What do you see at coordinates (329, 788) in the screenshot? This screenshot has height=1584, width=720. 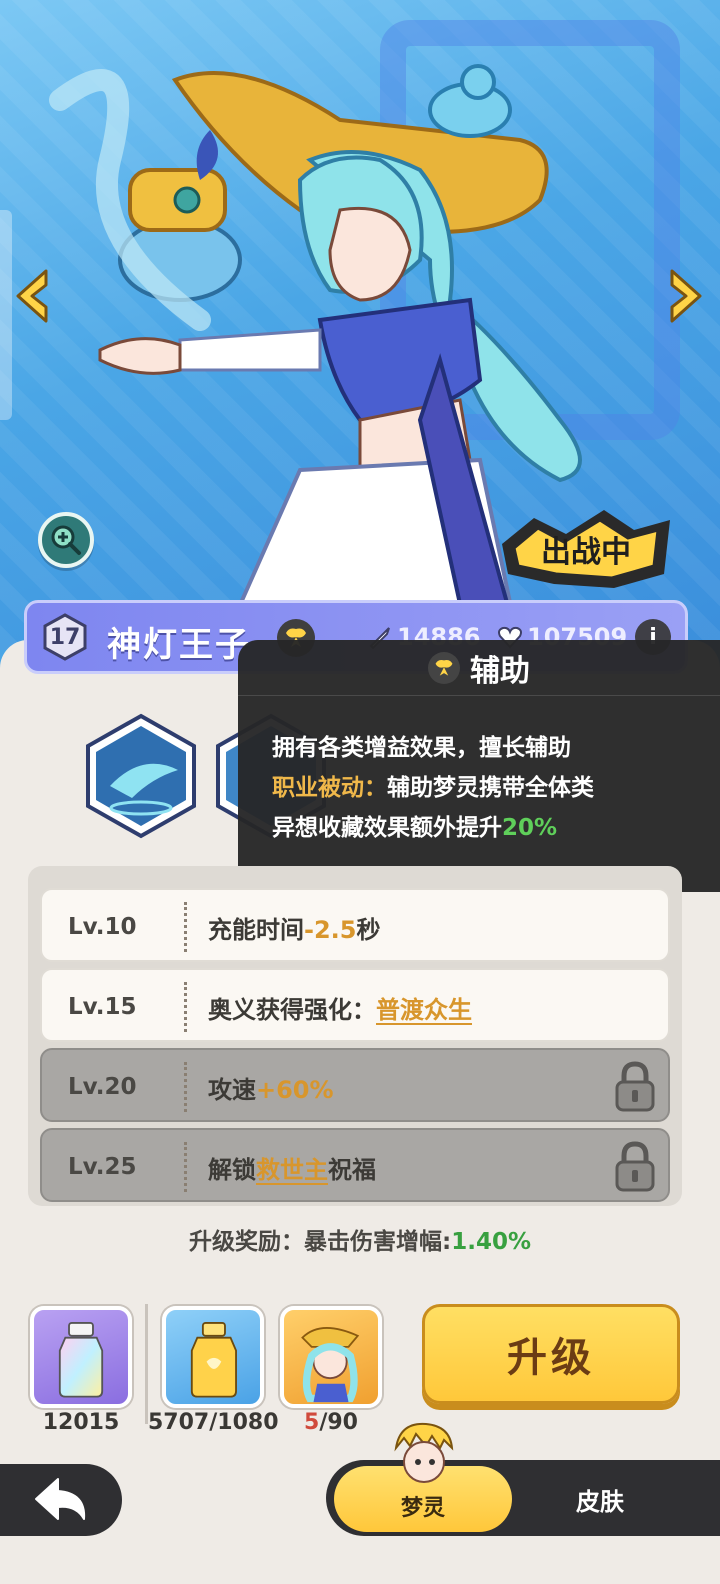 I see `passive-label: 职业被动：` at bounding box center [329, 788].